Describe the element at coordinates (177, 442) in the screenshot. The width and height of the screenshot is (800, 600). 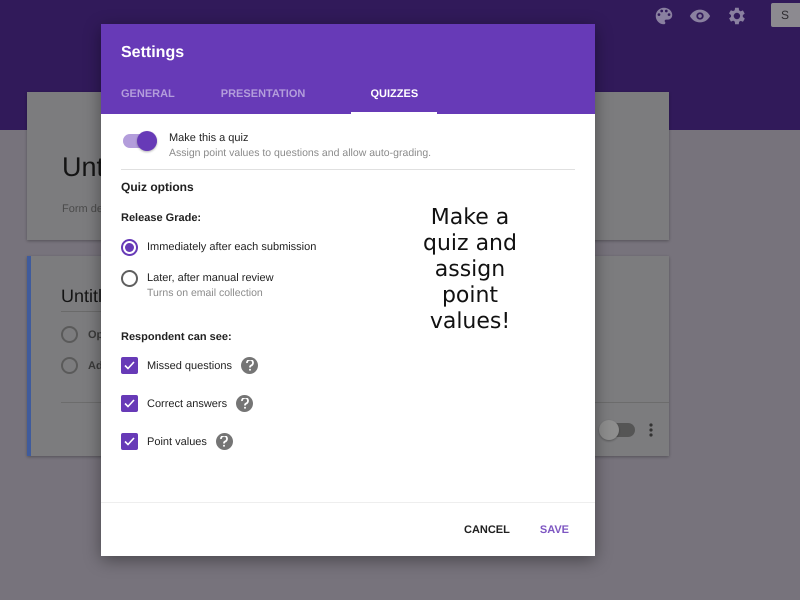
I see `checkbox-label: Point values` at that location.